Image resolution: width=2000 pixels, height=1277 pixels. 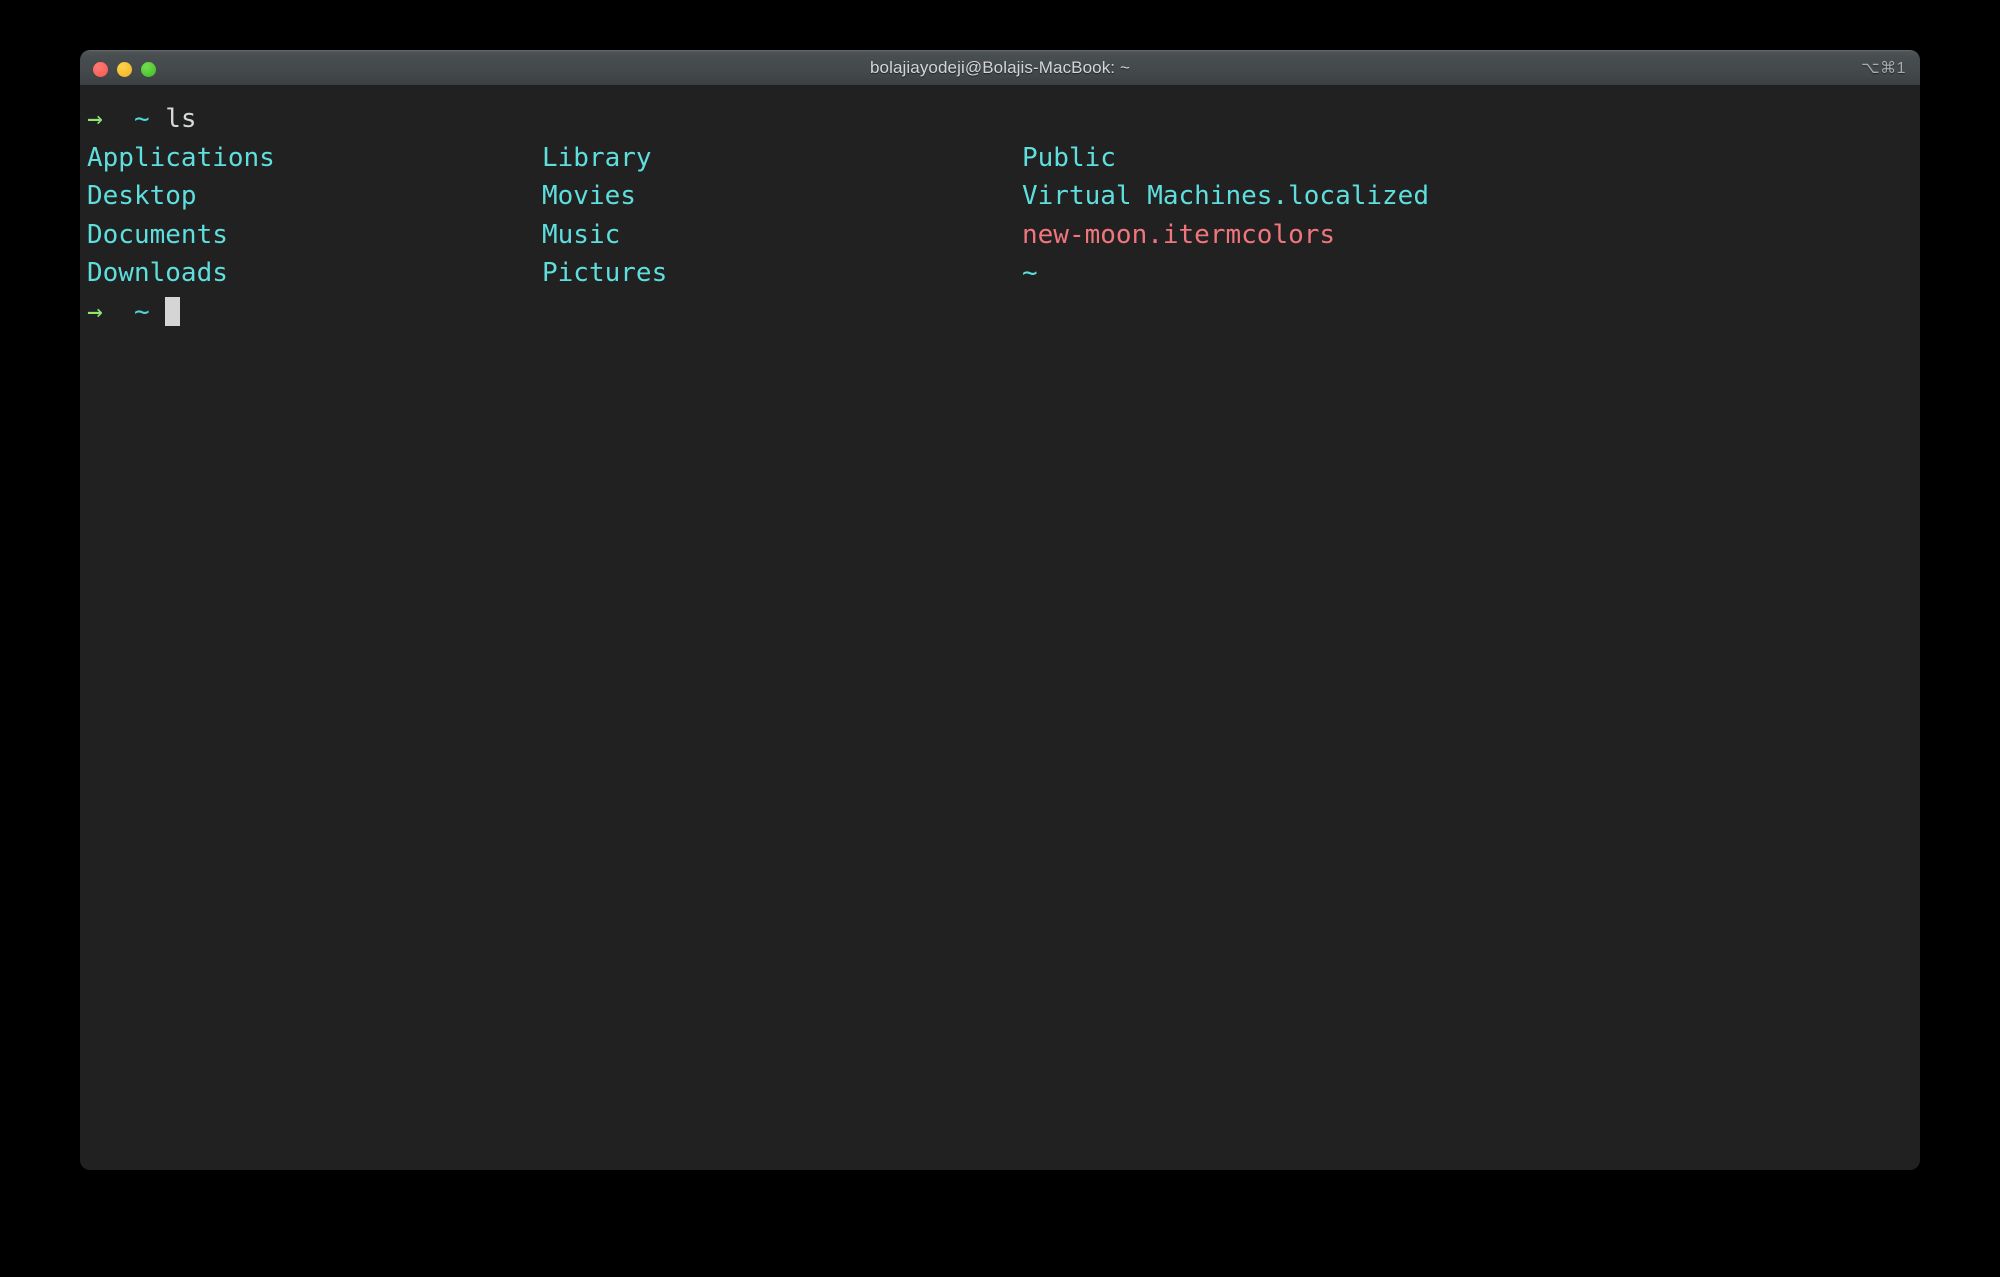 What do you see at coordinates (1178, 235) in the screenshot?
I see `ls-entry: new-moon.itermcolors` at bounding box center [1178, 235].